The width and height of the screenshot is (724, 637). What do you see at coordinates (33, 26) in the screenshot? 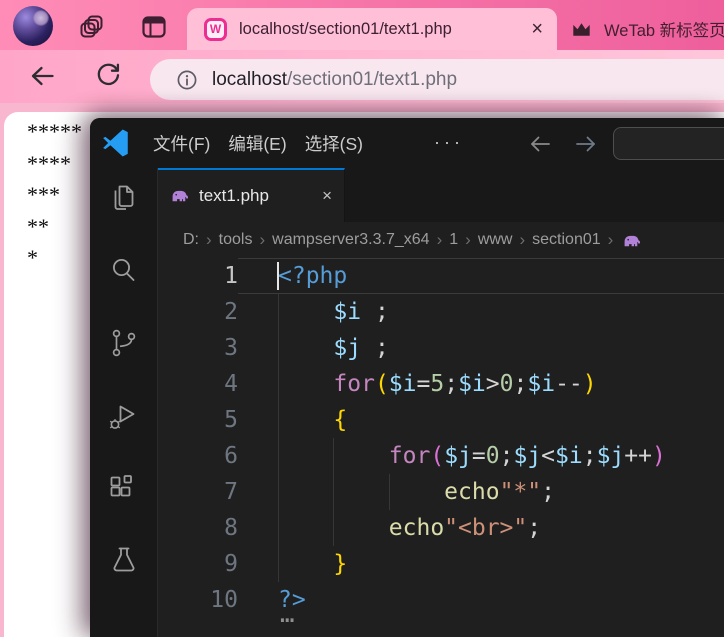
I see `profile-avatar` at bounding box center [33, 26].